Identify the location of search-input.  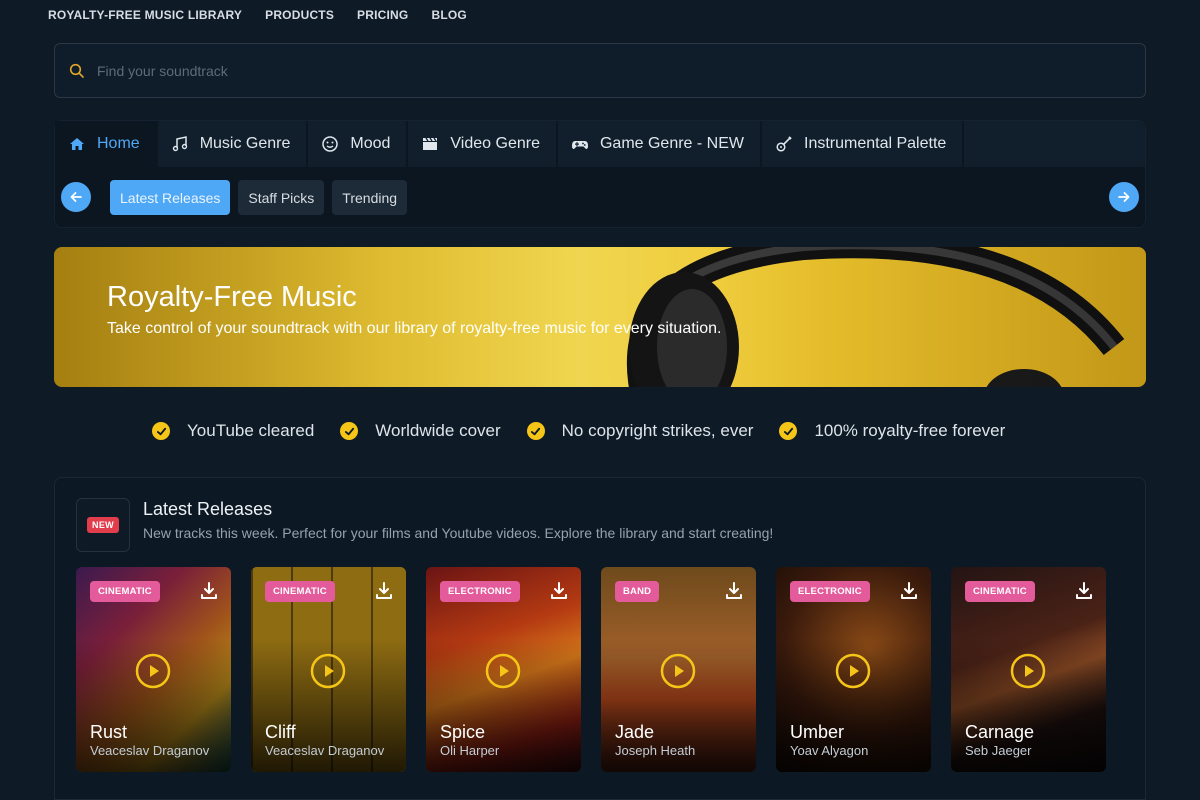
(547, 70).